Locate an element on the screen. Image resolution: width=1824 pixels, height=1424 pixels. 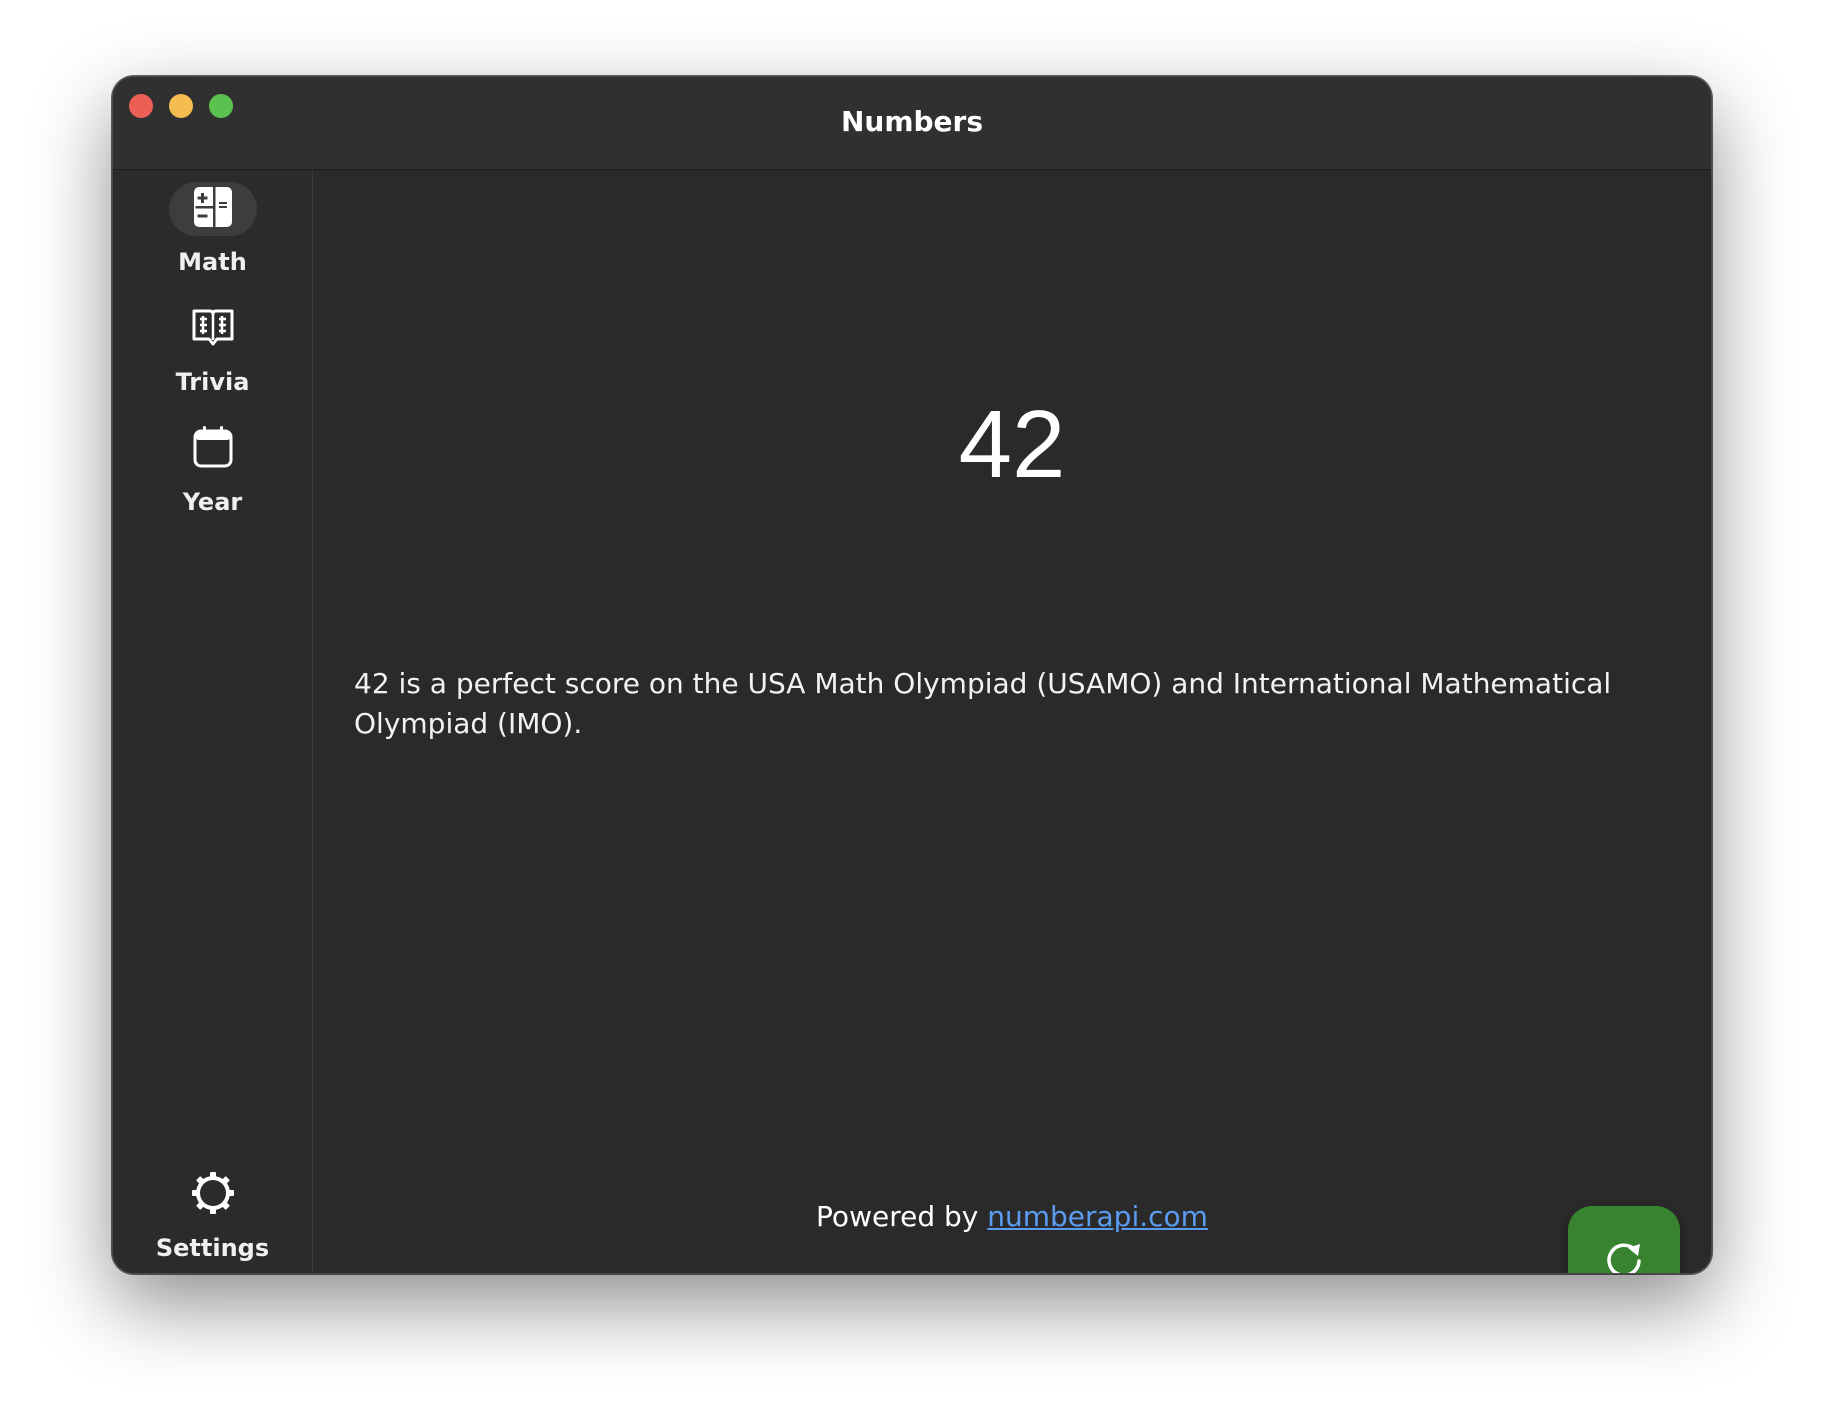
numberapi-link: numberapi.com is located at coordinates (1097, 1216).